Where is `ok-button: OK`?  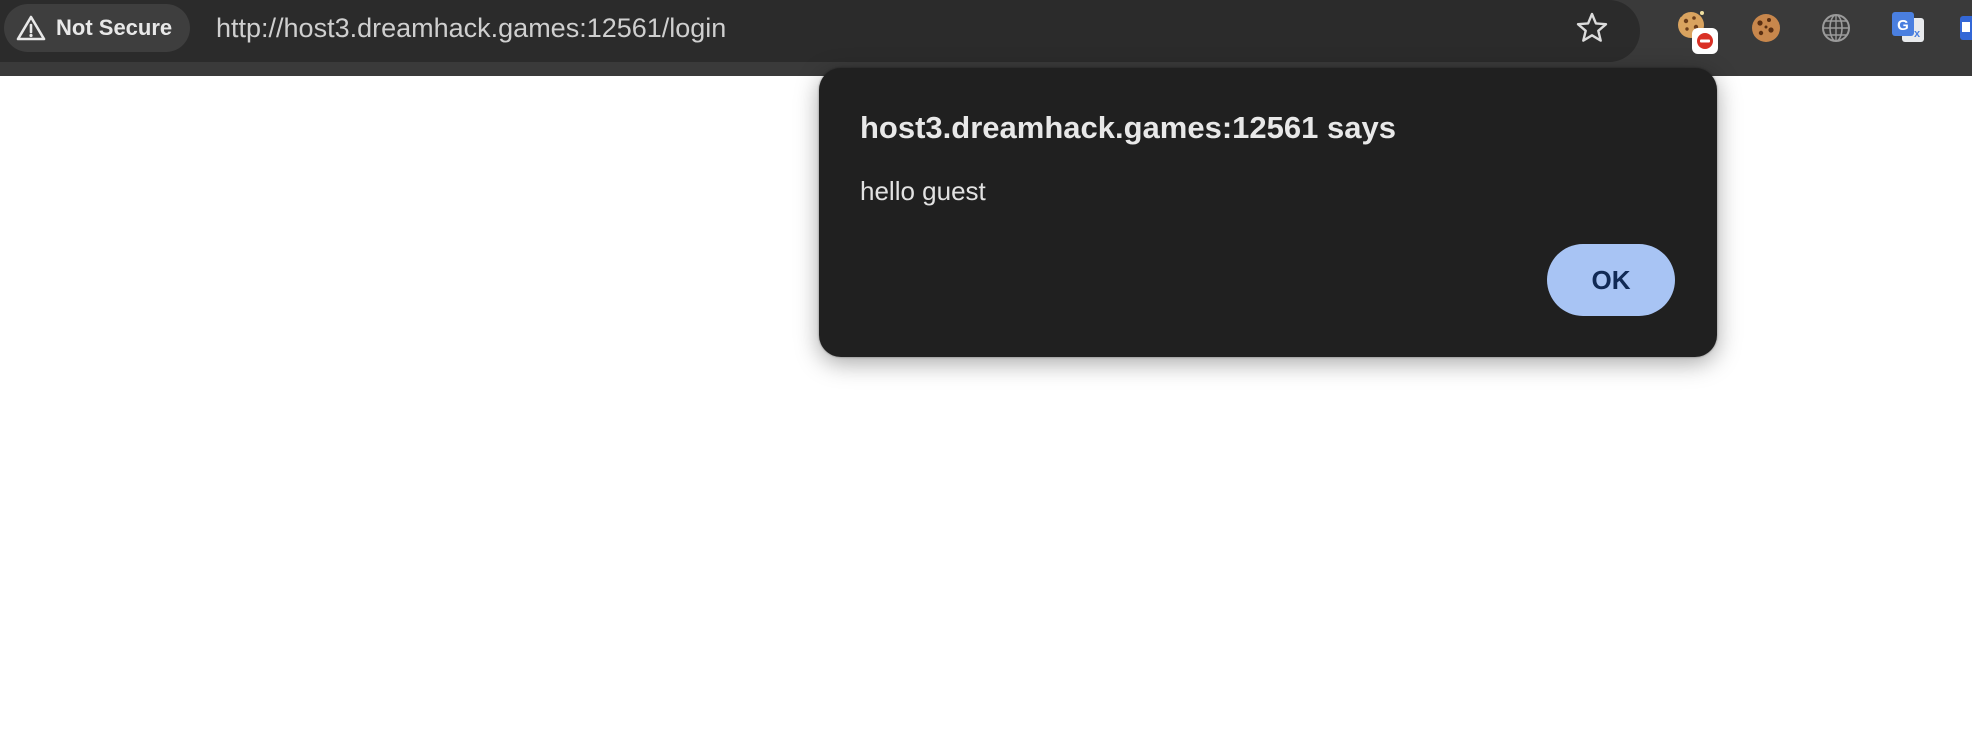 ok-button: OK is located at coordinates (1611, 280).